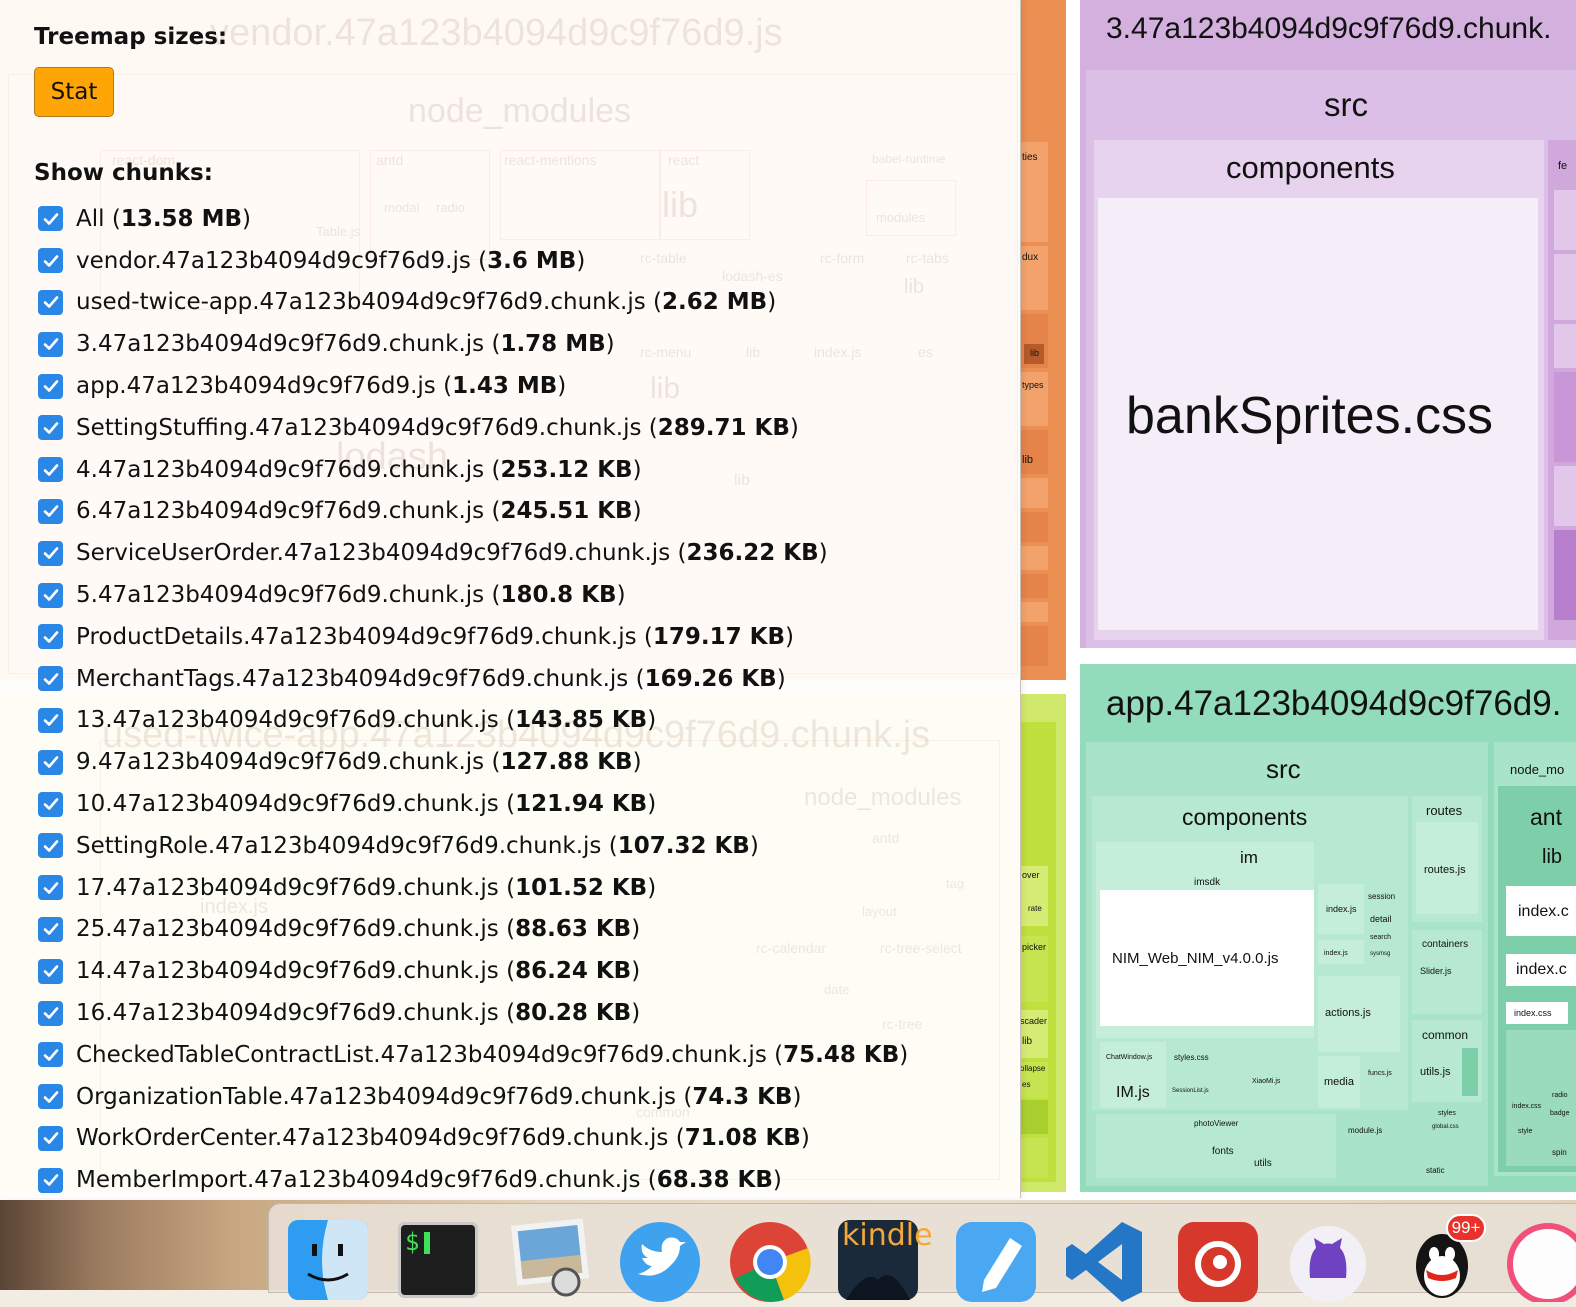 The image size is (1576, 1307). What do you see at coordinates (505, 386) in the screenshot?
I see `chunk-size: 1.43 MB` at bounding box center [505, 386].